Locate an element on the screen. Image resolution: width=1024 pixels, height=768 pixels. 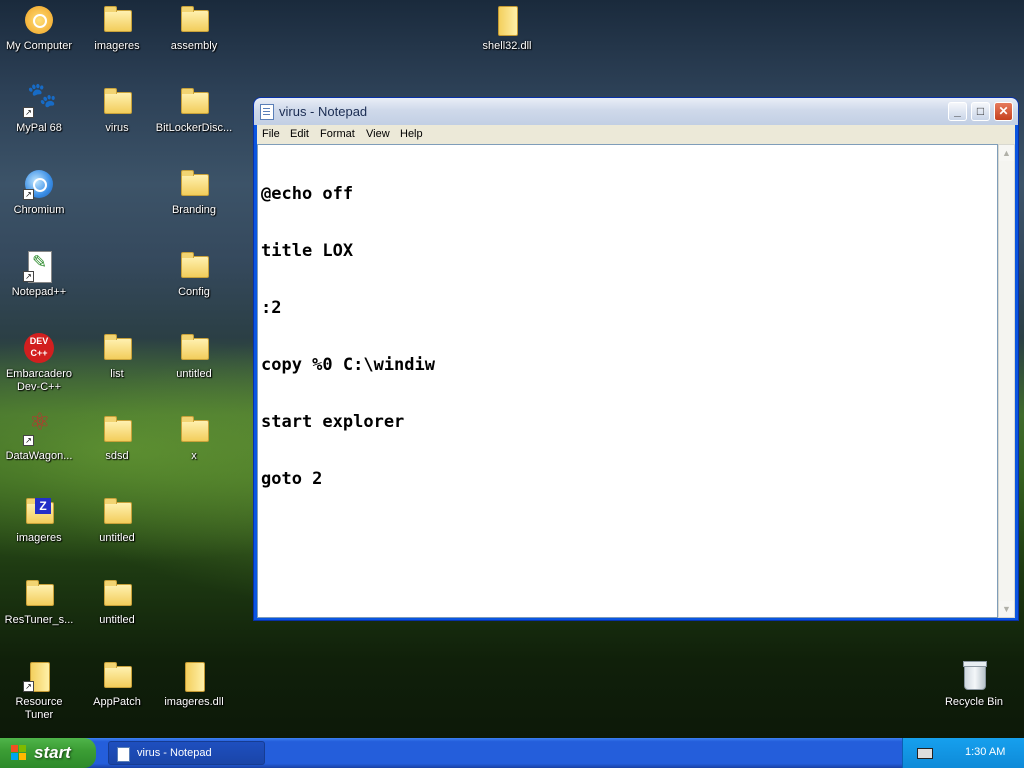
system-tray: 1:30 AM is located at coordinates (963, 753).